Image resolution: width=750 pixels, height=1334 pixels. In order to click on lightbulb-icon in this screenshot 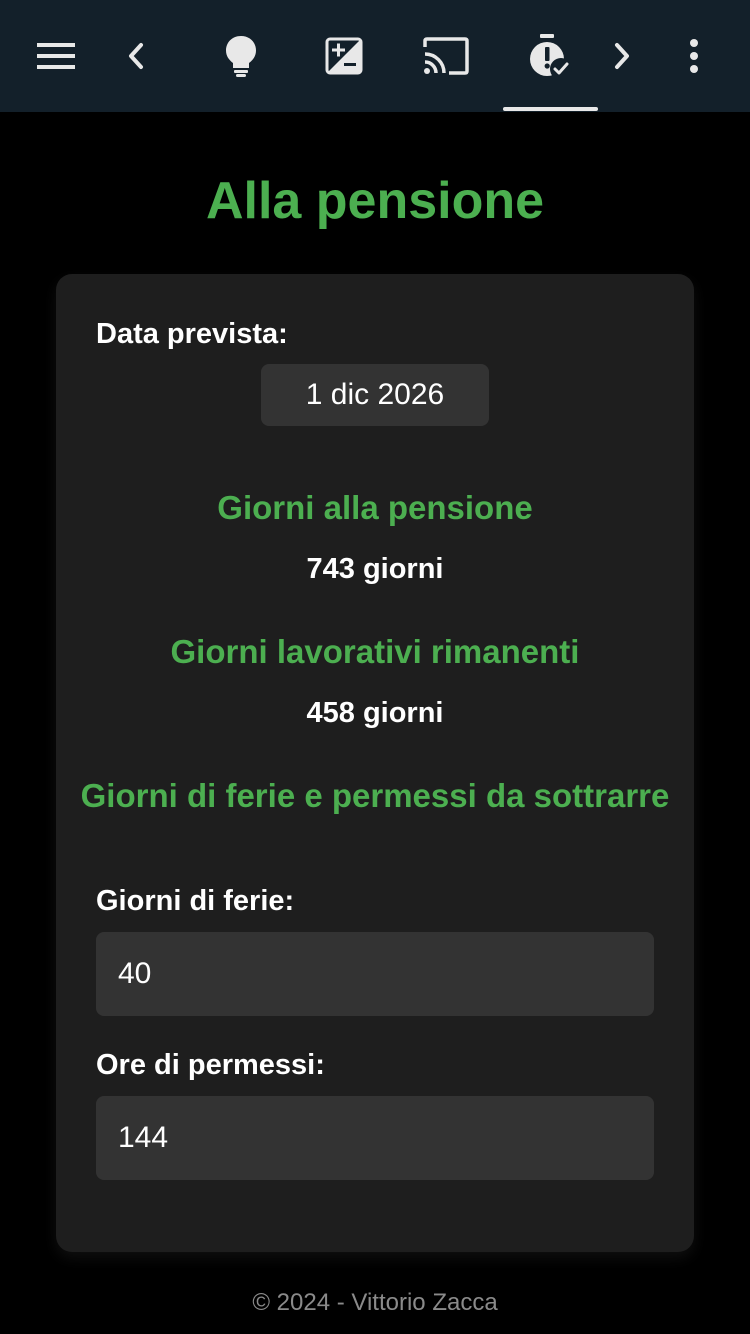, I will do `click(241, 56)`.